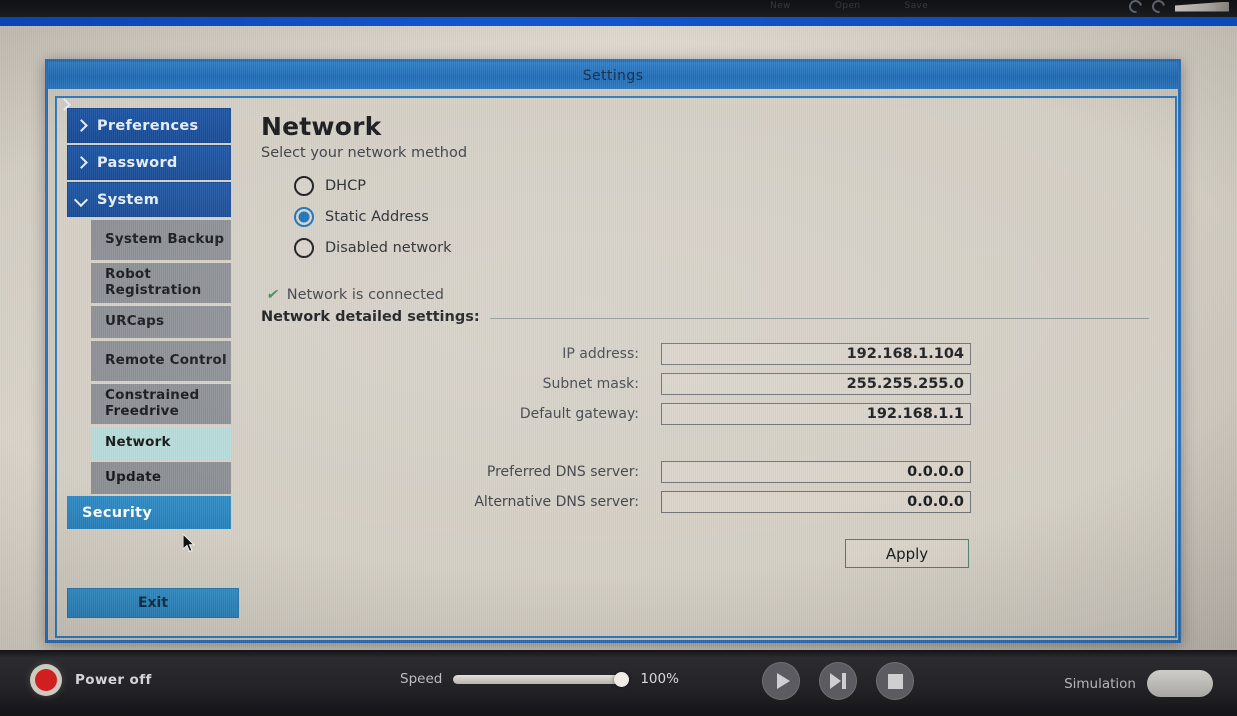 This screenshot has width=1237, height=716. I want to click on default-gateway-input: 192.168.1.1, so click(816, 414).